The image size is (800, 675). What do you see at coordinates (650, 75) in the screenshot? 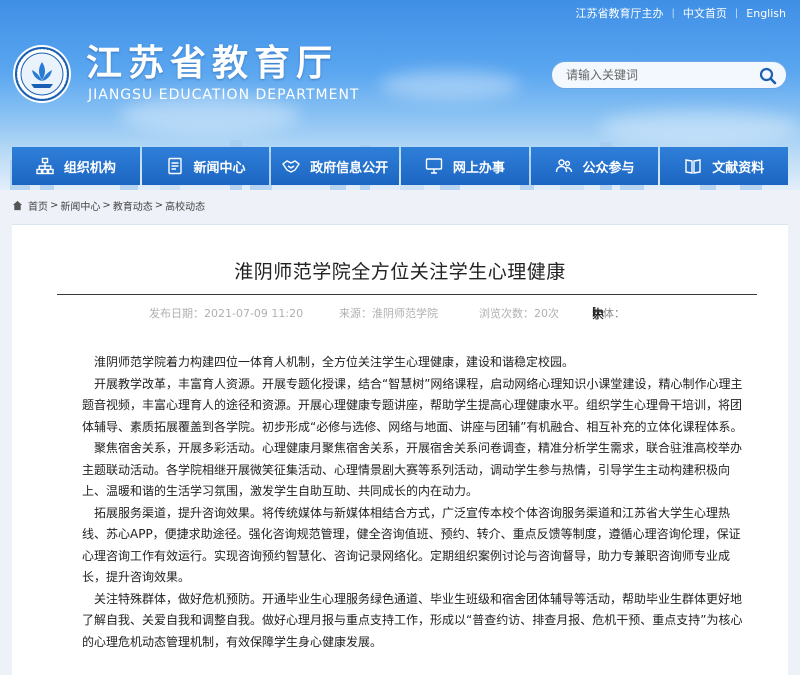
I see `search-input` at bounding box center [650, 75].